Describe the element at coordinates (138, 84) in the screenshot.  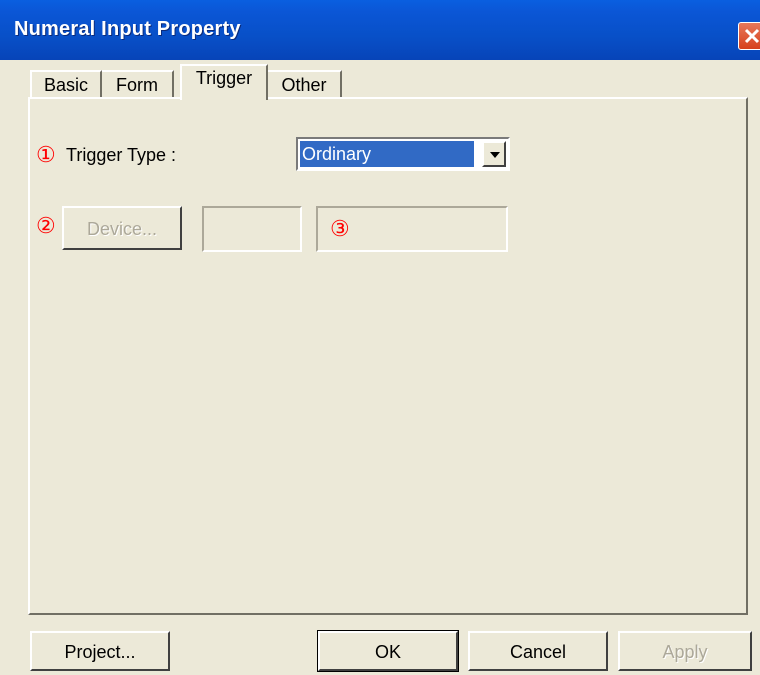
I see `tab-form: Form` at that location.